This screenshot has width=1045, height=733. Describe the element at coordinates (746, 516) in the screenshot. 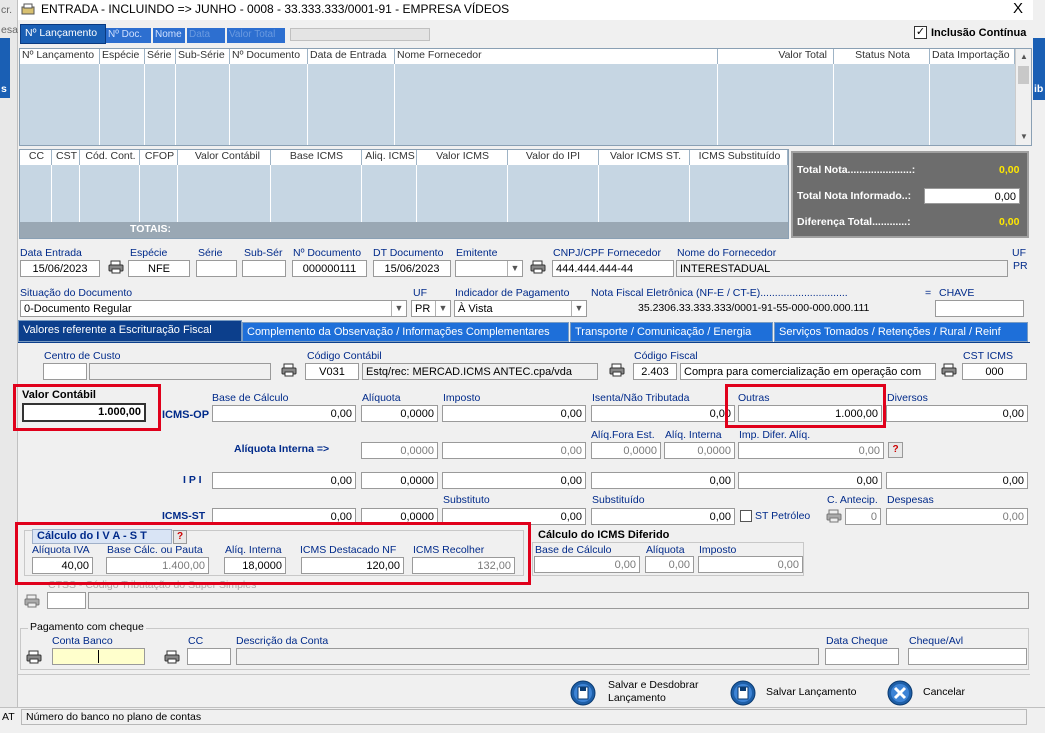

I see `st-petroleo-checkbox` at that location.